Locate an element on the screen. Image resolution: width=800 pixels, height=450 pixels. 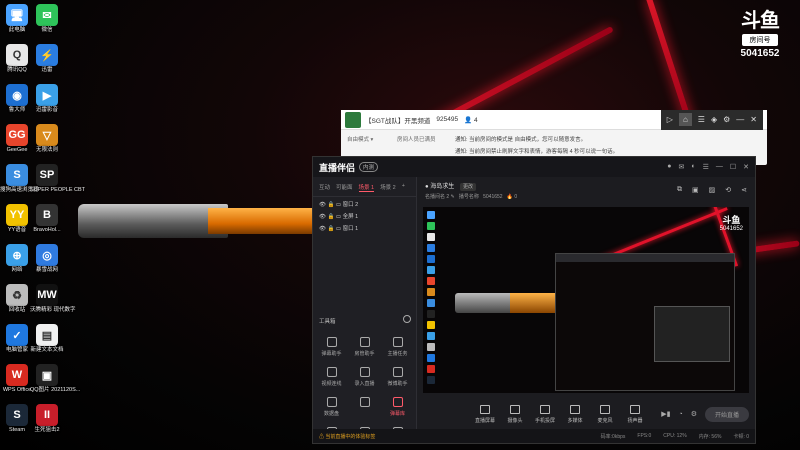
heat-count: 0 is located at coordinates (516, 197).